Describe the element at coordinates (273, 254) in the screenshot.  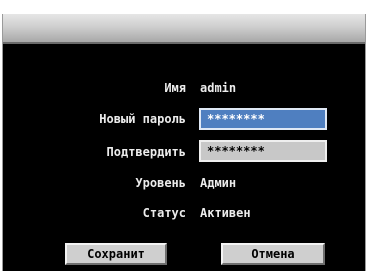
I see `cancel-button: Отмена` at that location.